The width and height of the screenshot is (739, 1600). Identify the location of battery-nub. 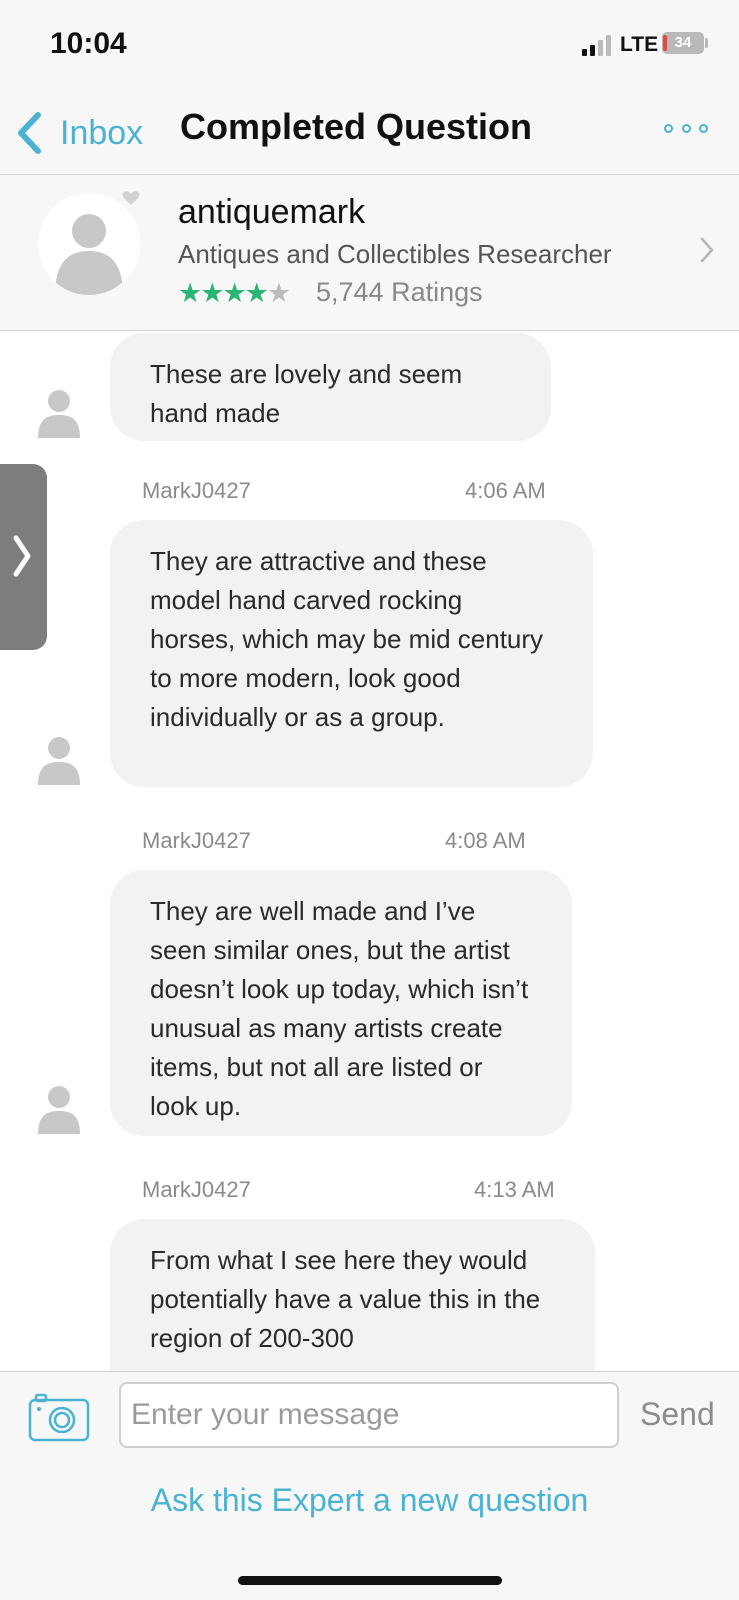
(706, 43).